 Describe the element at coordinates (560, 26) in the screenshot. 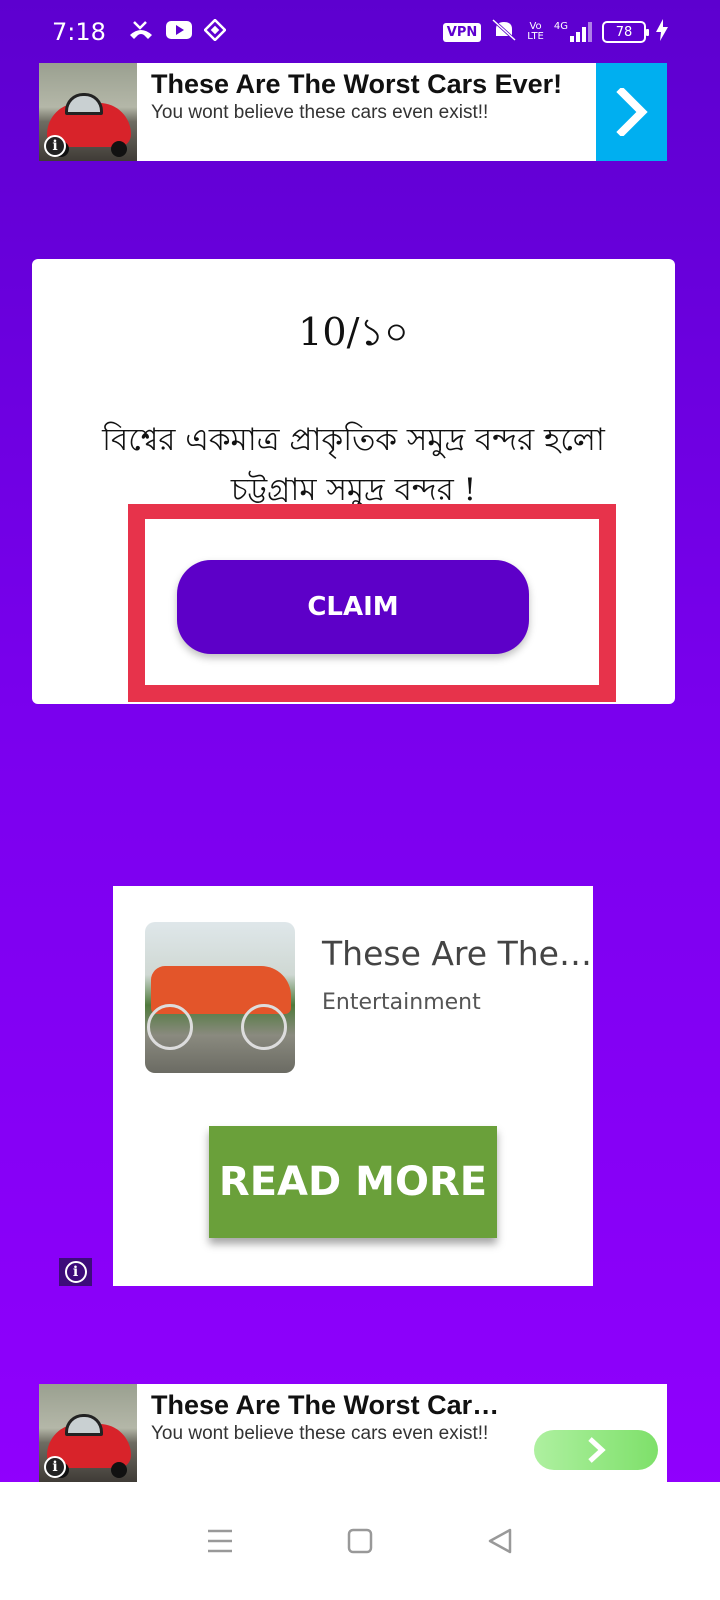

I see `network-type: 4G` at that location.